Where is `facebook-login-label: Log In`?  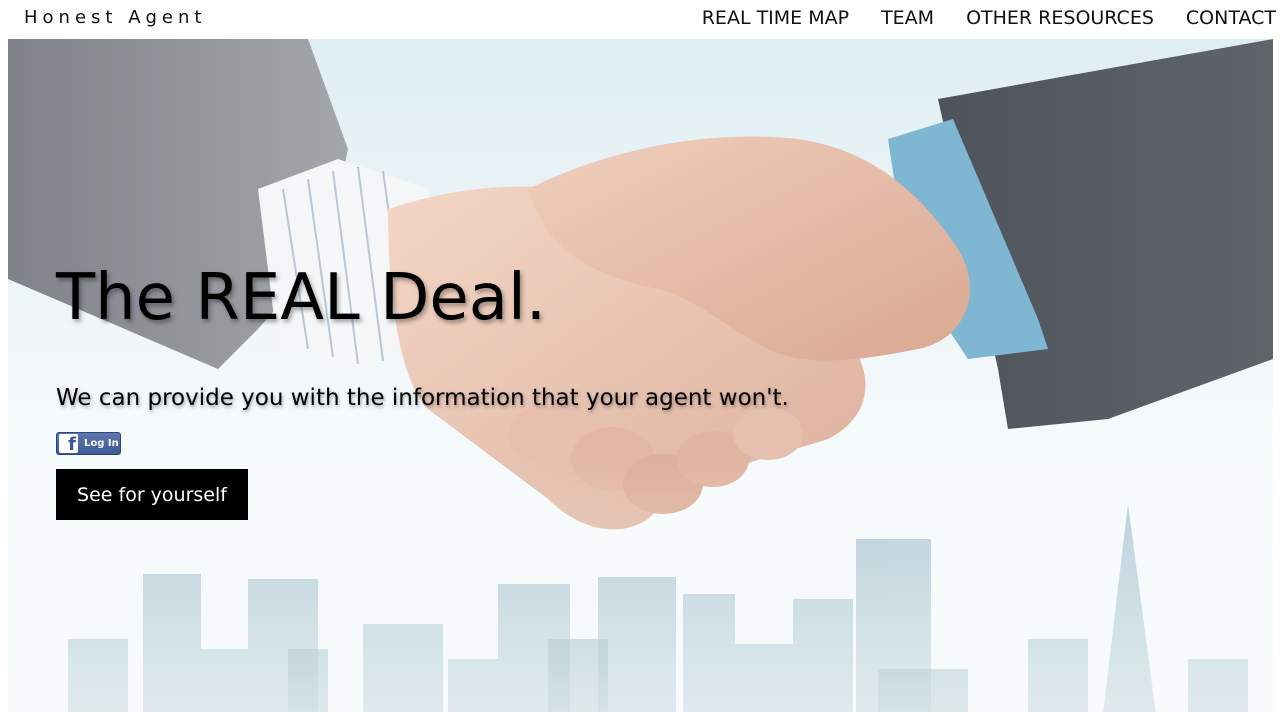
facebook-login-label: Log In is located at coordinates (101, 443).